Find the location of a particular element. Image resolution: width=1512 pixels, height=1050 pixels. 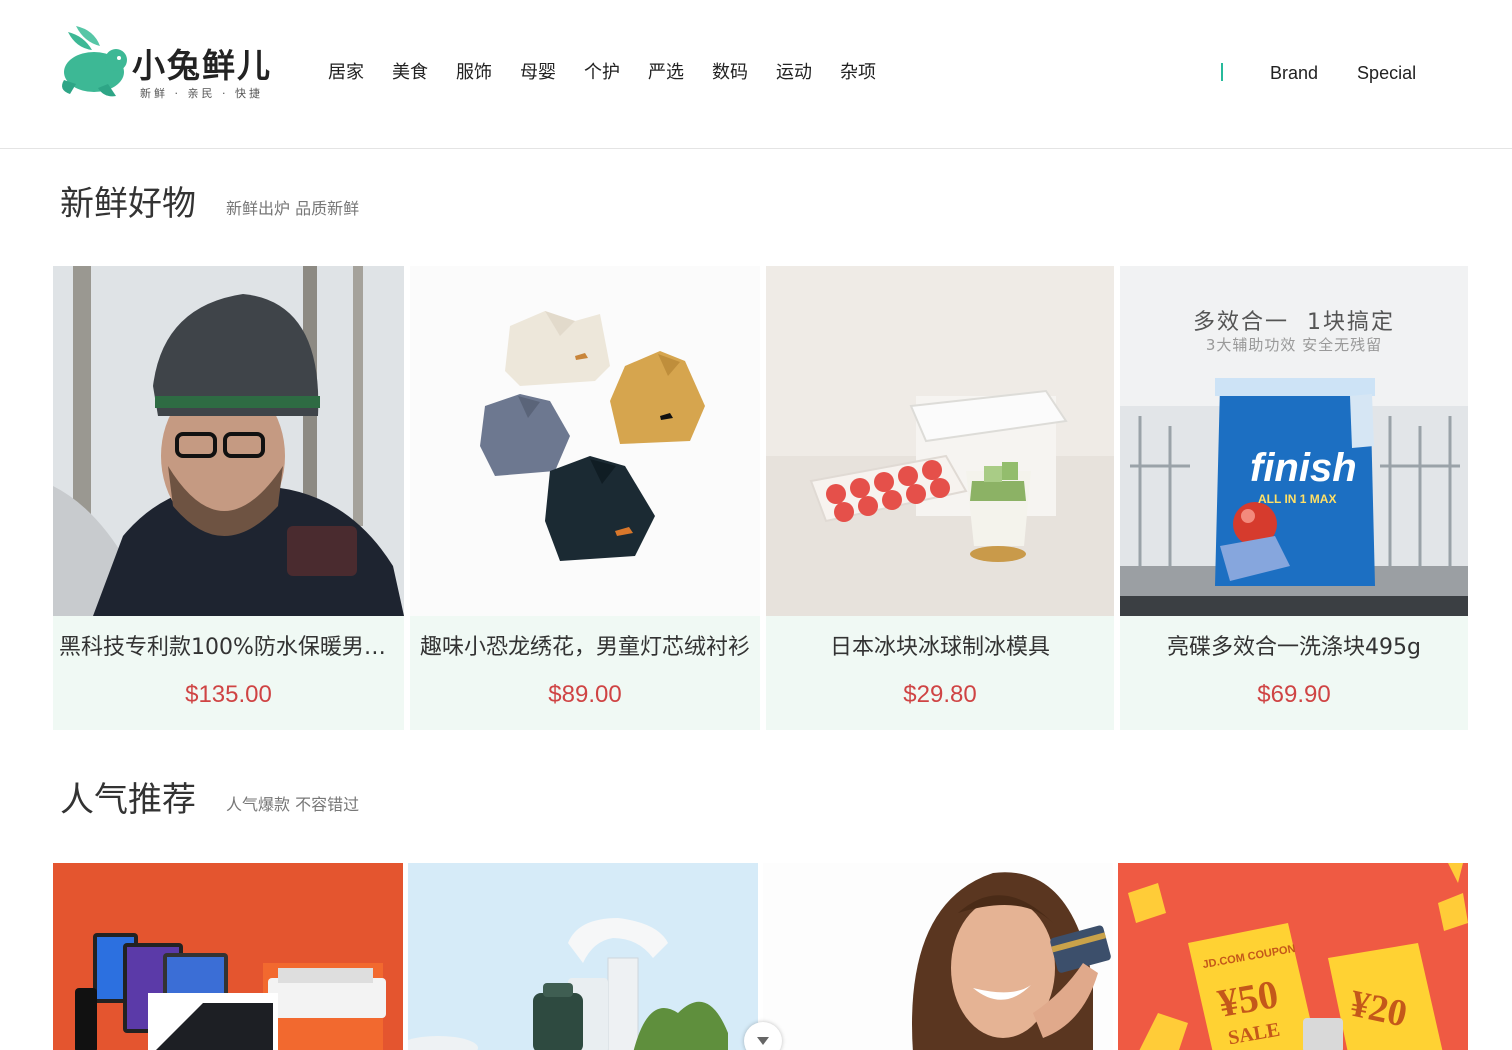

brand-name: 小兔鲜儿 is located at coordinates (202, 65).